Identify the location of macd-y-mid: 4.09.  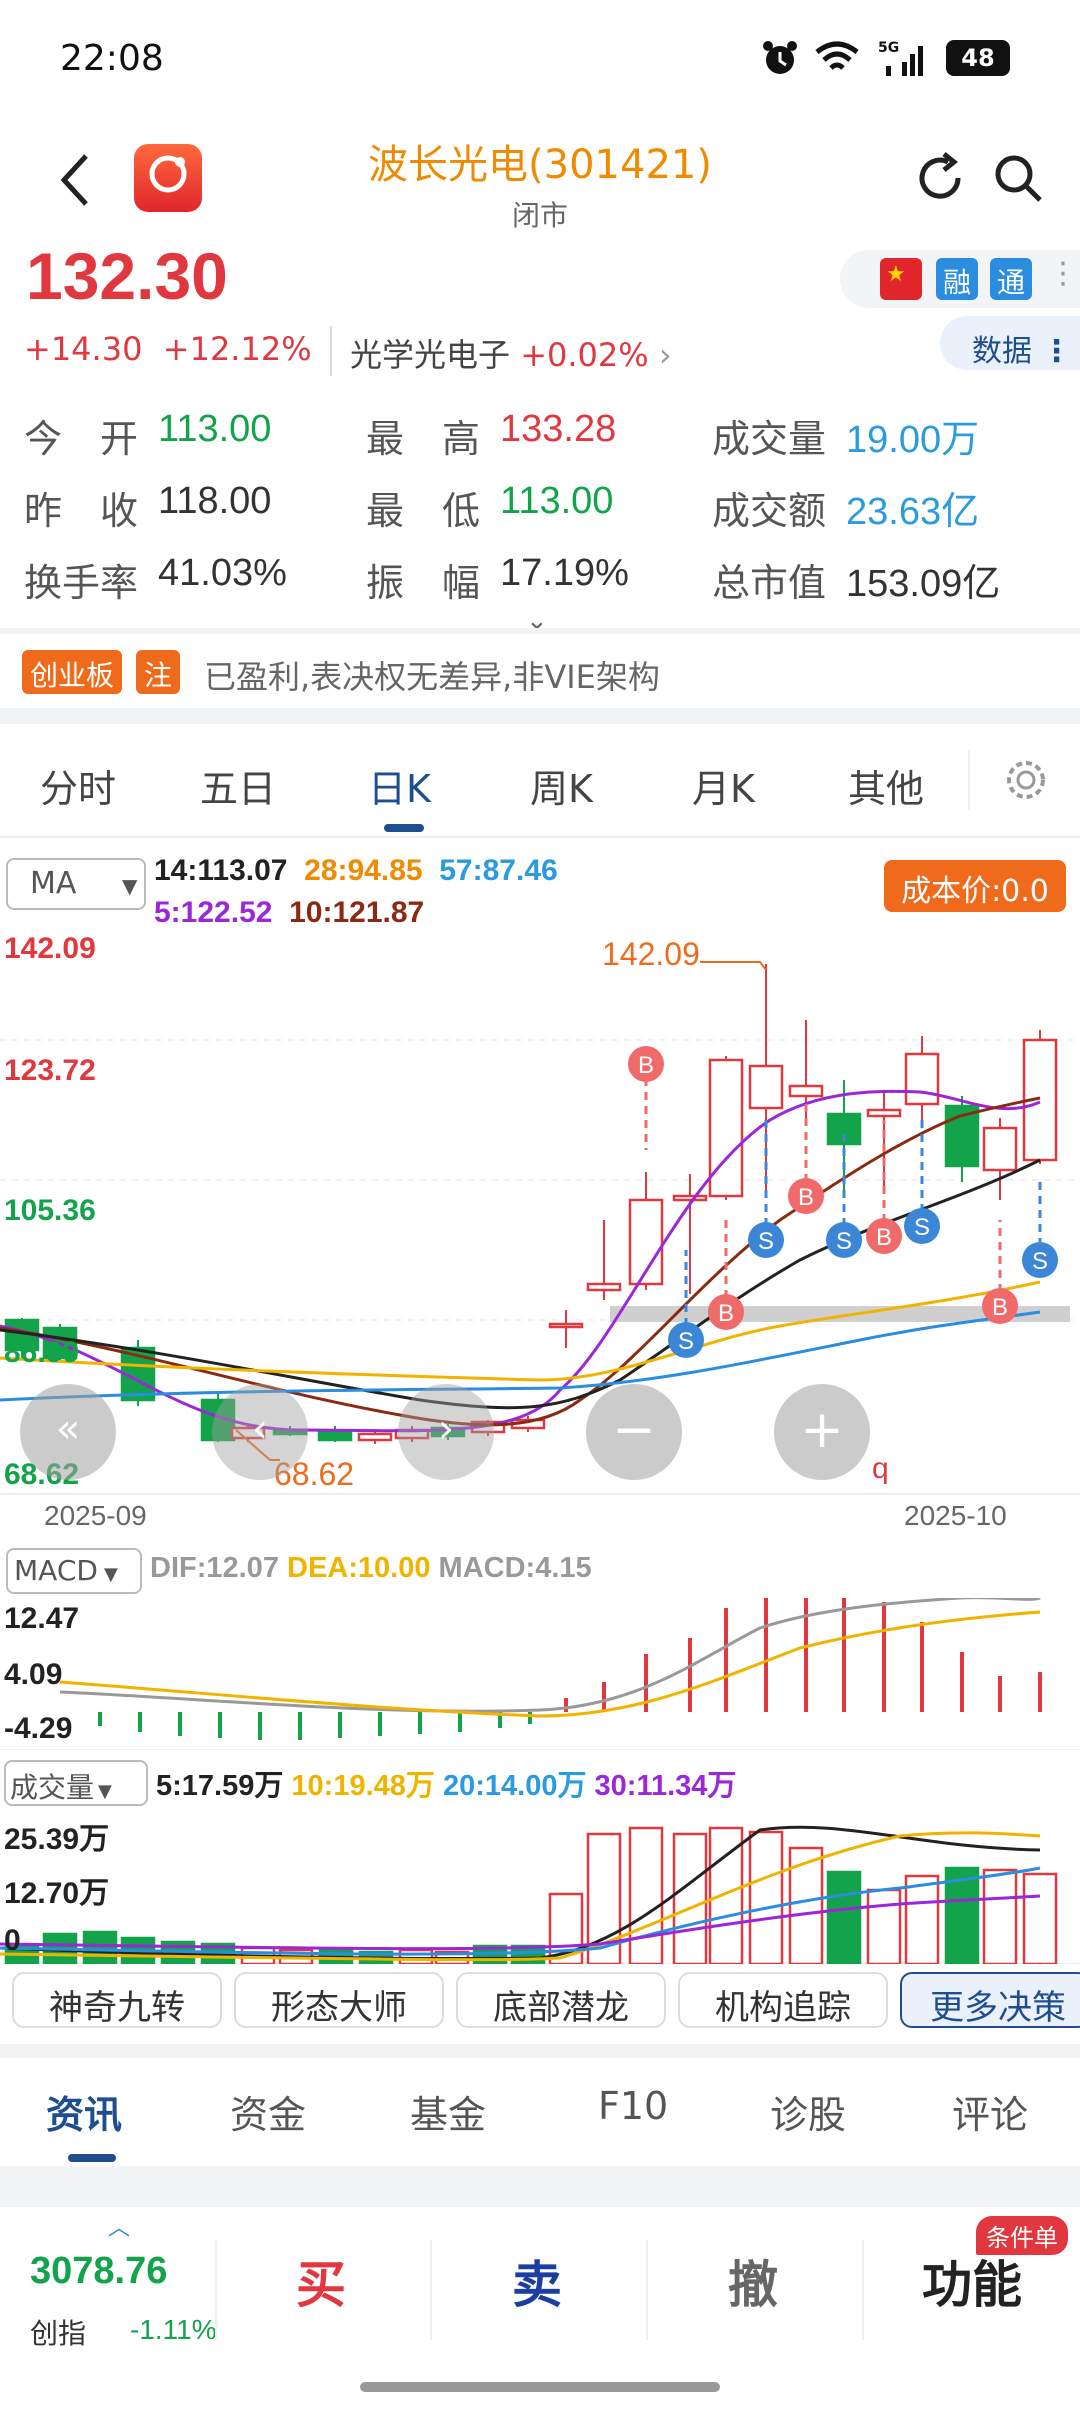
(33, 1674).